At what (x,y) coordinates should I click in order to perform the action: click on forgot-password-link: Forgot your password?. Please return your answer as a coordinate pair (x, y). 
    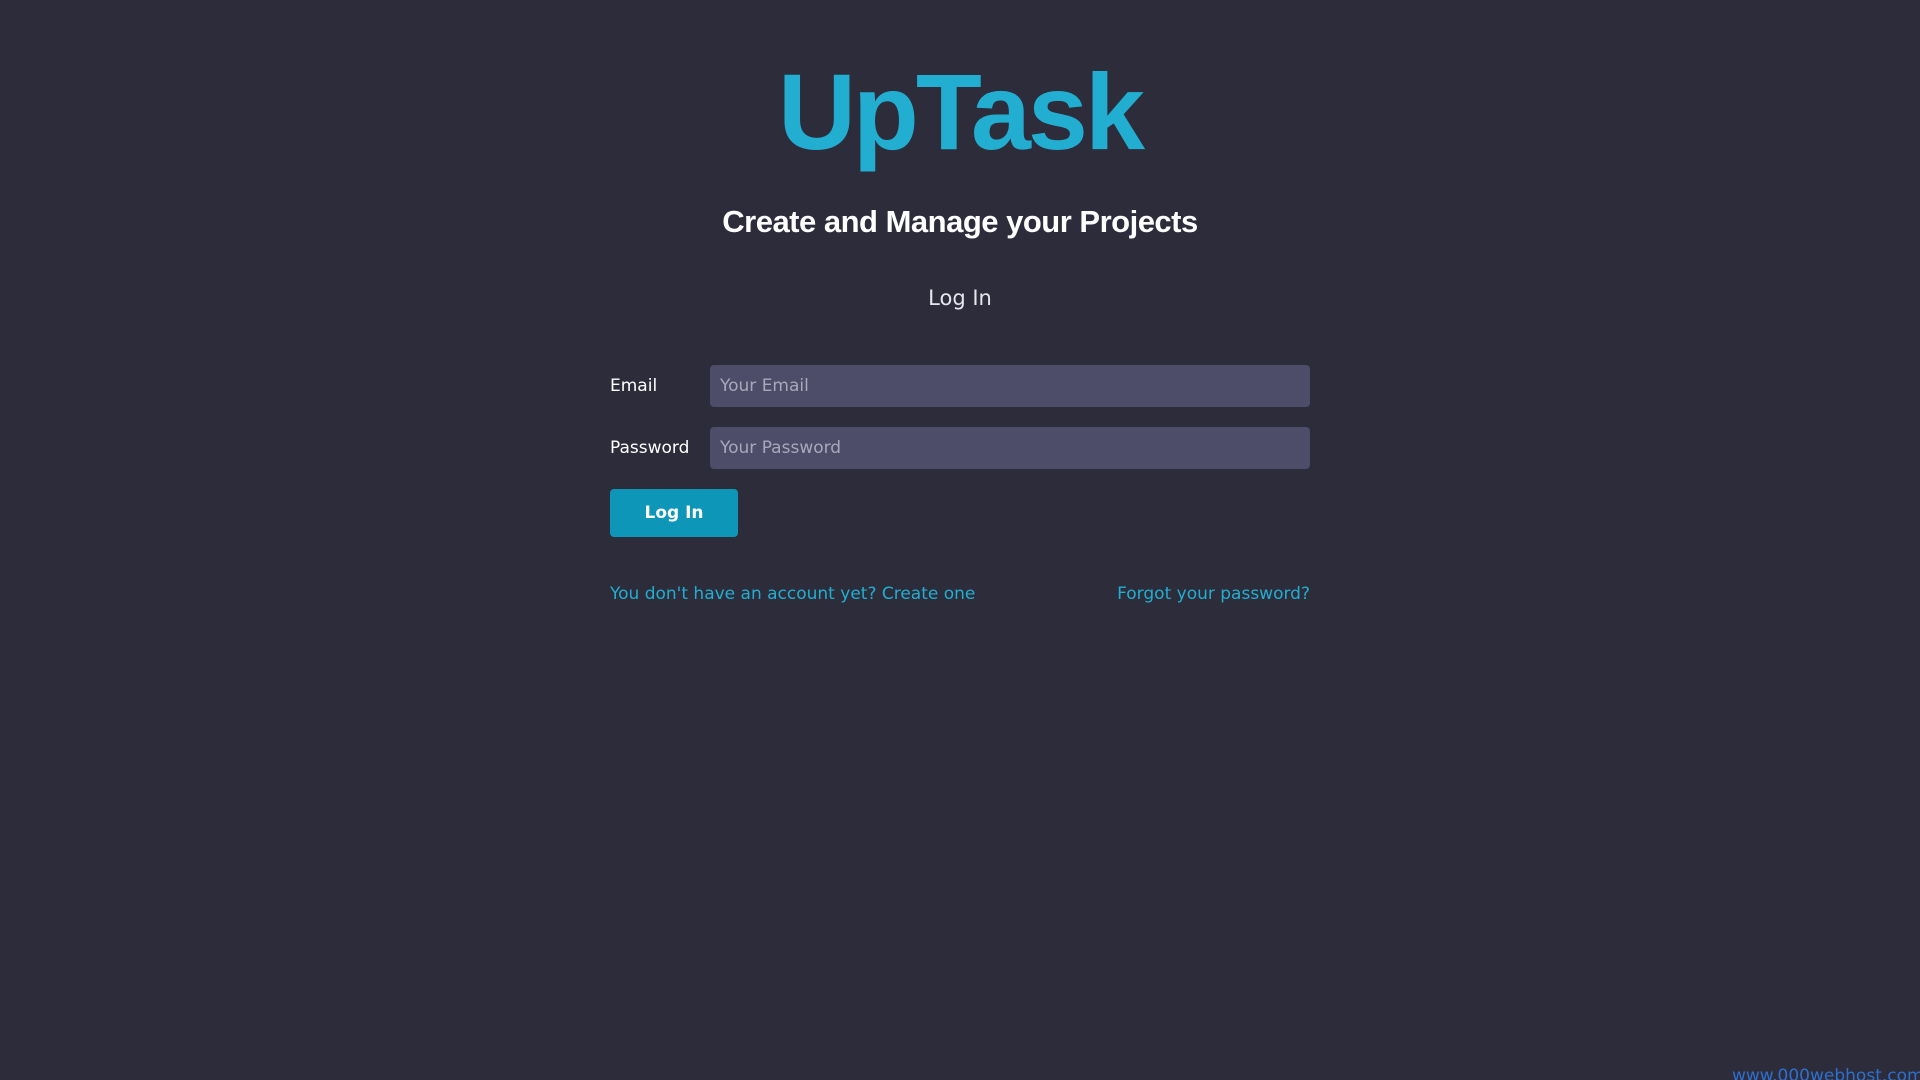
    Looking at the image, I should click on (1213, 594).